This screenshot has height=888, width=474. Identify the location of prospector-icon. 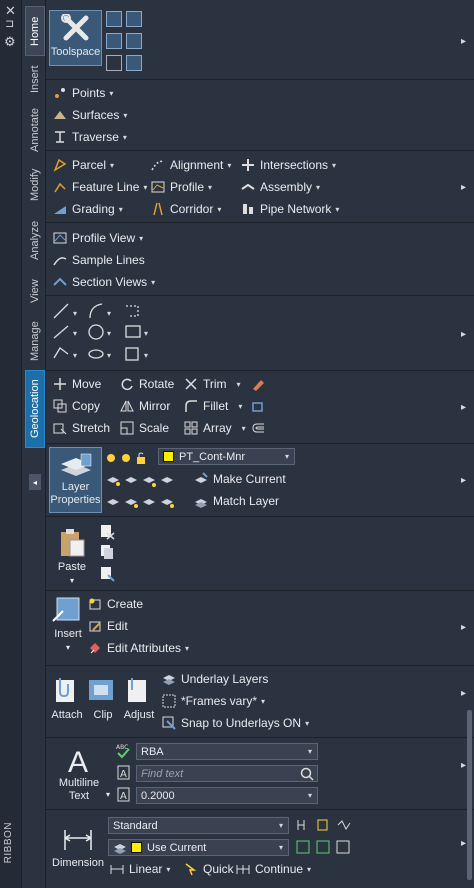
(114, 19).